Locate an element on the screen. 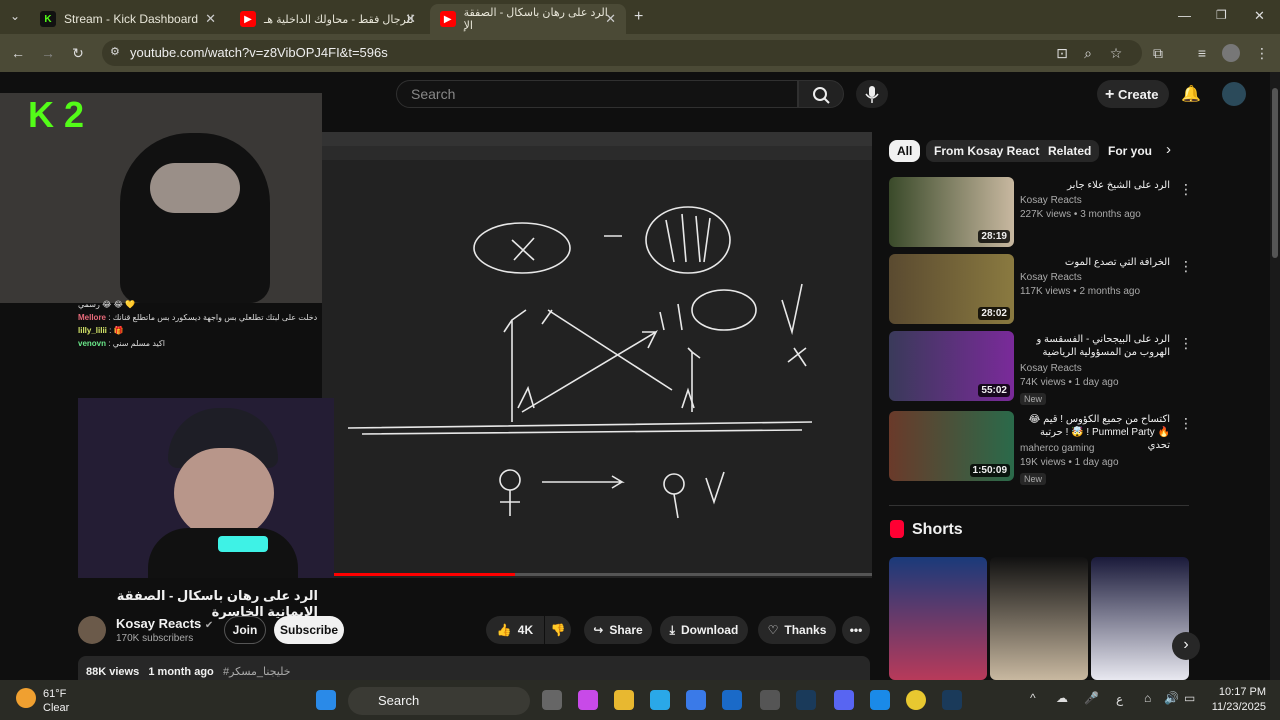 This screenshot has width=1280, height=720. thanks-button: ♡ Thanks is located at coordinates (797, 630).